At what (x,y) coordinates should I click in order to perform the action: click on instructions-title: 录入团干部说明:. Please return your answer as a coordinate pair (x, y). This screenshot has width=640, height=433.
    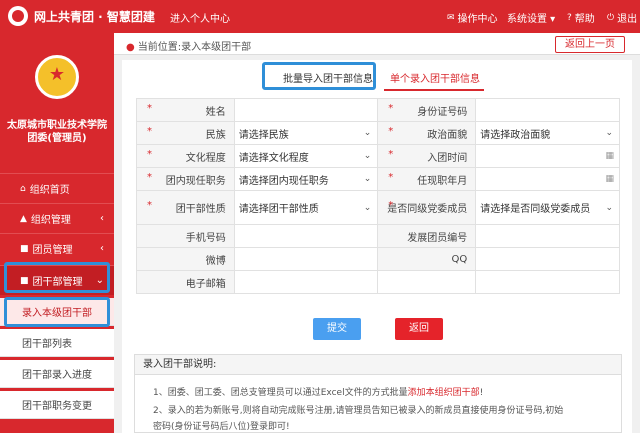
    Looking at the image, I should click on (378, 365).